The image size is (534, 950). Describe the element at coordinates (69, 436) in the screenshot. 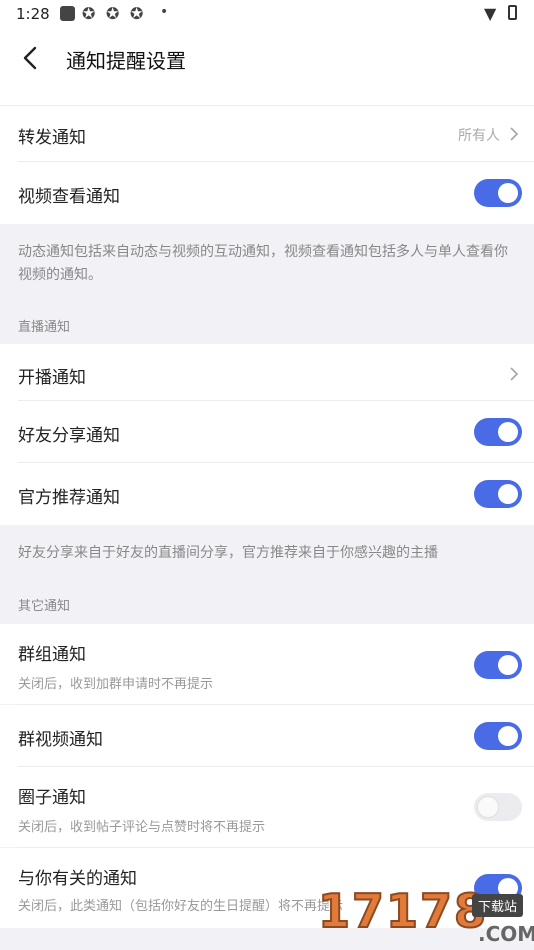

I see `friend-share-notification-label: 好友分享通知` at that location.